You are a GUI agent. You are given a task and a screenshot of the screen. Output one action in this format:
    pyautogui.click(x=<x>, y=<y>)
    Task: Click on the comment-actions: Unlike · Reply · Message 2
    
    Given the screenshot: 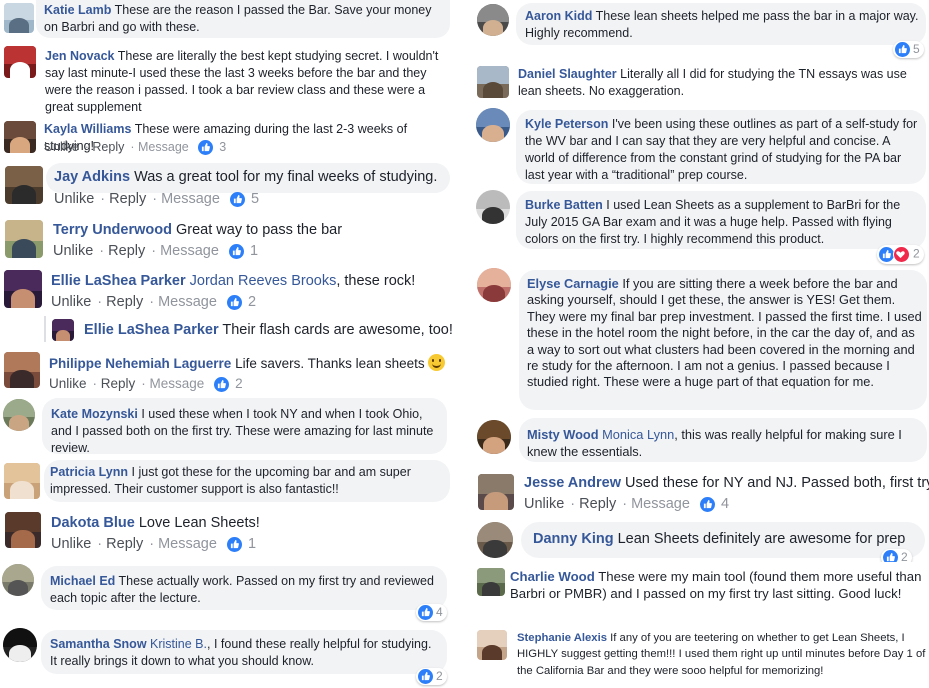 What is the action you would take?
    pyautogui.click(x=146, y=384)
    